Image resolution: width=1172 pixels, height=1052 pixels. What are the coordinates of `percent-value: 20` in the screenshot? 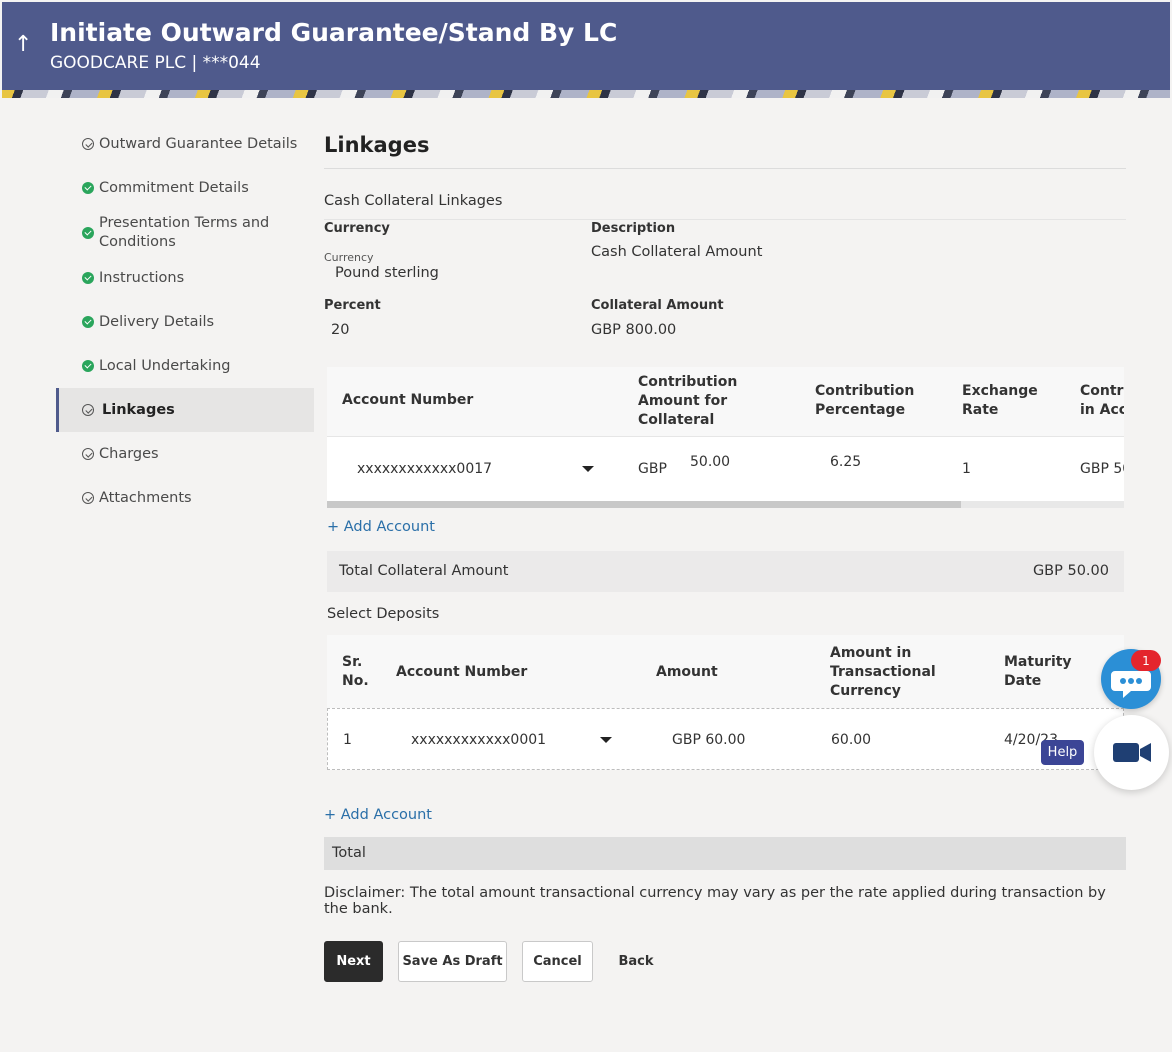 It's located at (340, 330).